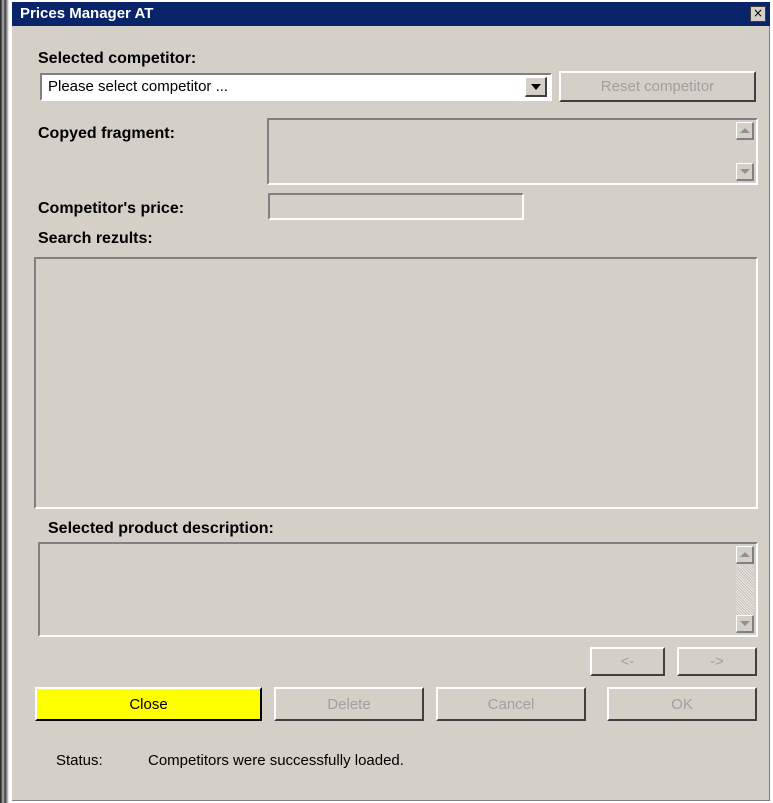 The image size is (773, 803). I want to click on competitors-price-label: Competitor's price:, so click(111, 208).